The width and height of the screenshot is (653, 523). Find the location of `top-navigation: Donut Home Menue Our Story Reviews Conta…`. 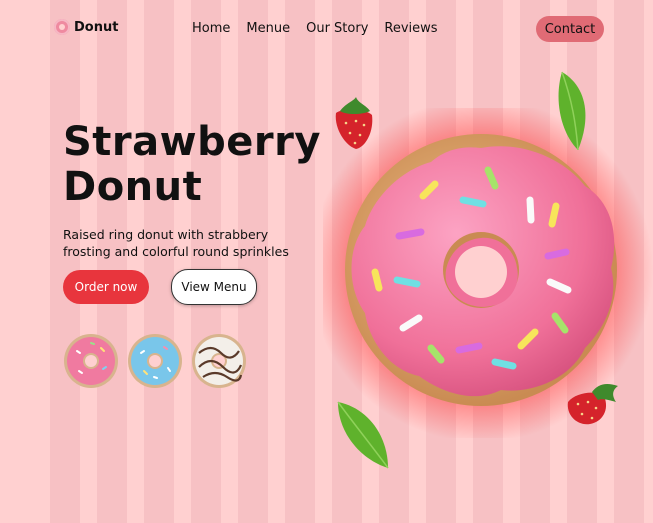

top-navigation: Donut Home Menue Our Story Reviews Conta… is located at coordinates (326, 30).